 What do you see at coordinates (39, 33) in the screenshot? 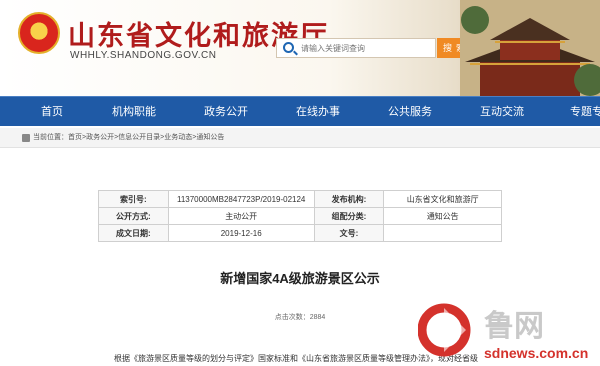
I see `national-emblem-icon: ★` at bounding box center [39, 33].